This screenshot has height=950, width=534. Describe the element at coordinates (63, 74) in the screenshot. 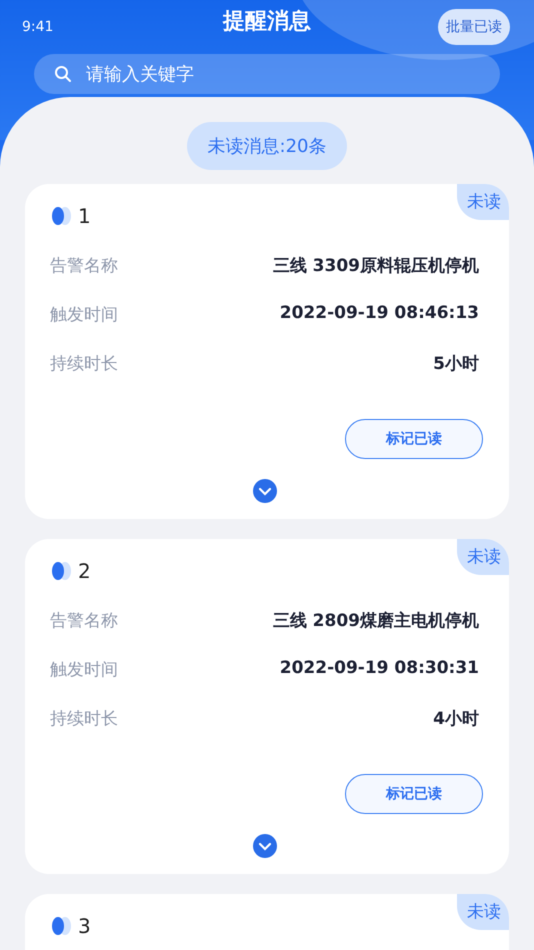

I see `search-icon` at that location.